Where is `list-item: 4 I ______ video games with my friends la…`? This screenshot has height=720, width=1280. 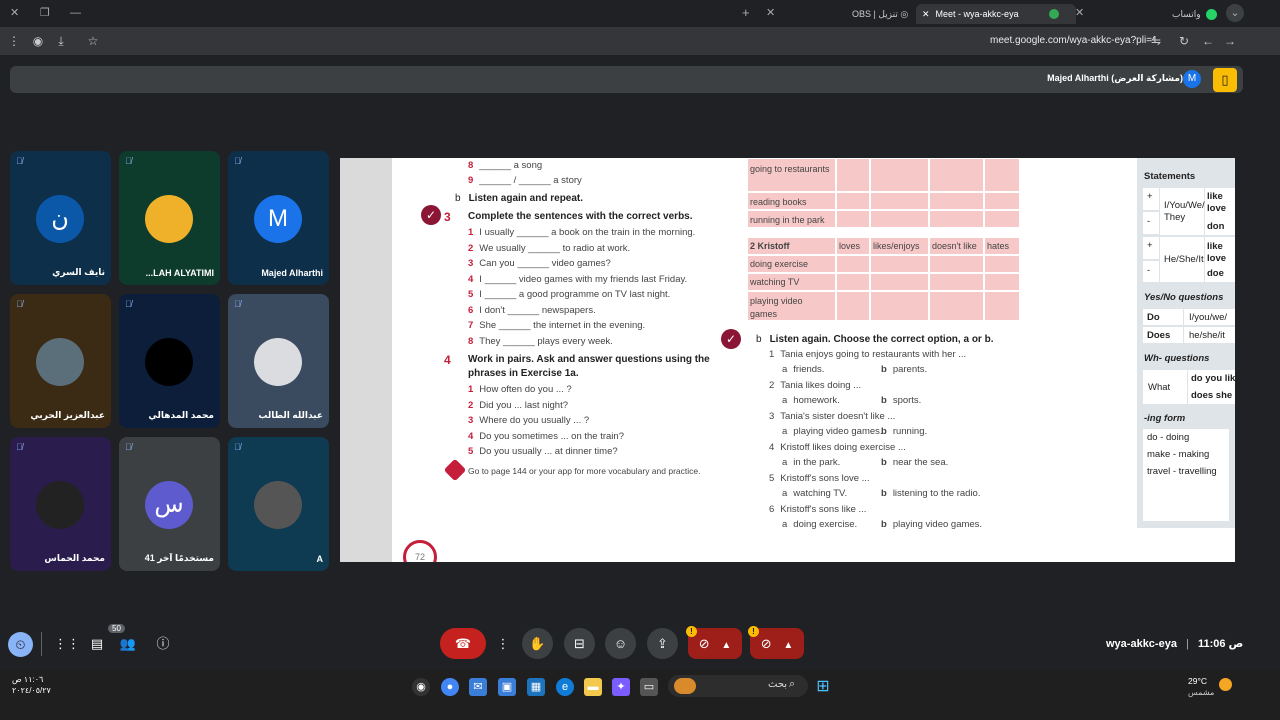
list-item: 4 I ______ video games with my friends la… is located at coordinates (577, 279).